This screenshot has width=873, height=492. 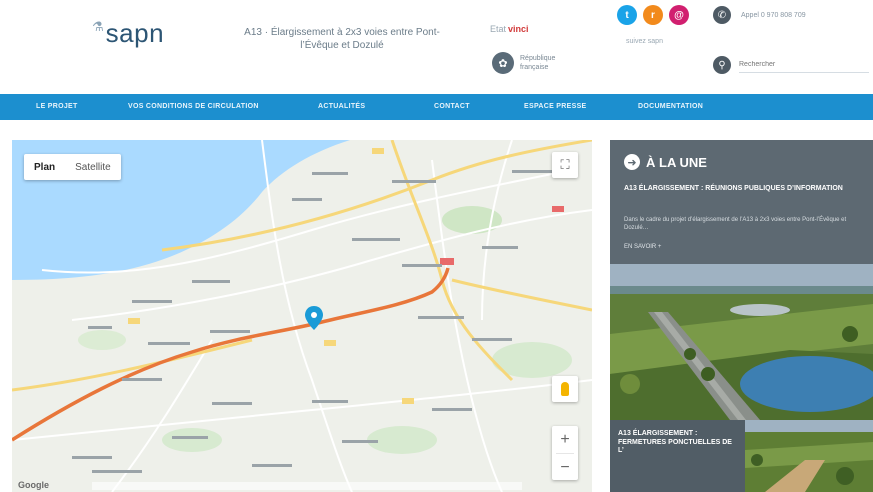 What do you see at coordinates (307, 486) in the screenshot?
I see `map-attribution-bar` at bounding box center [307, 486].